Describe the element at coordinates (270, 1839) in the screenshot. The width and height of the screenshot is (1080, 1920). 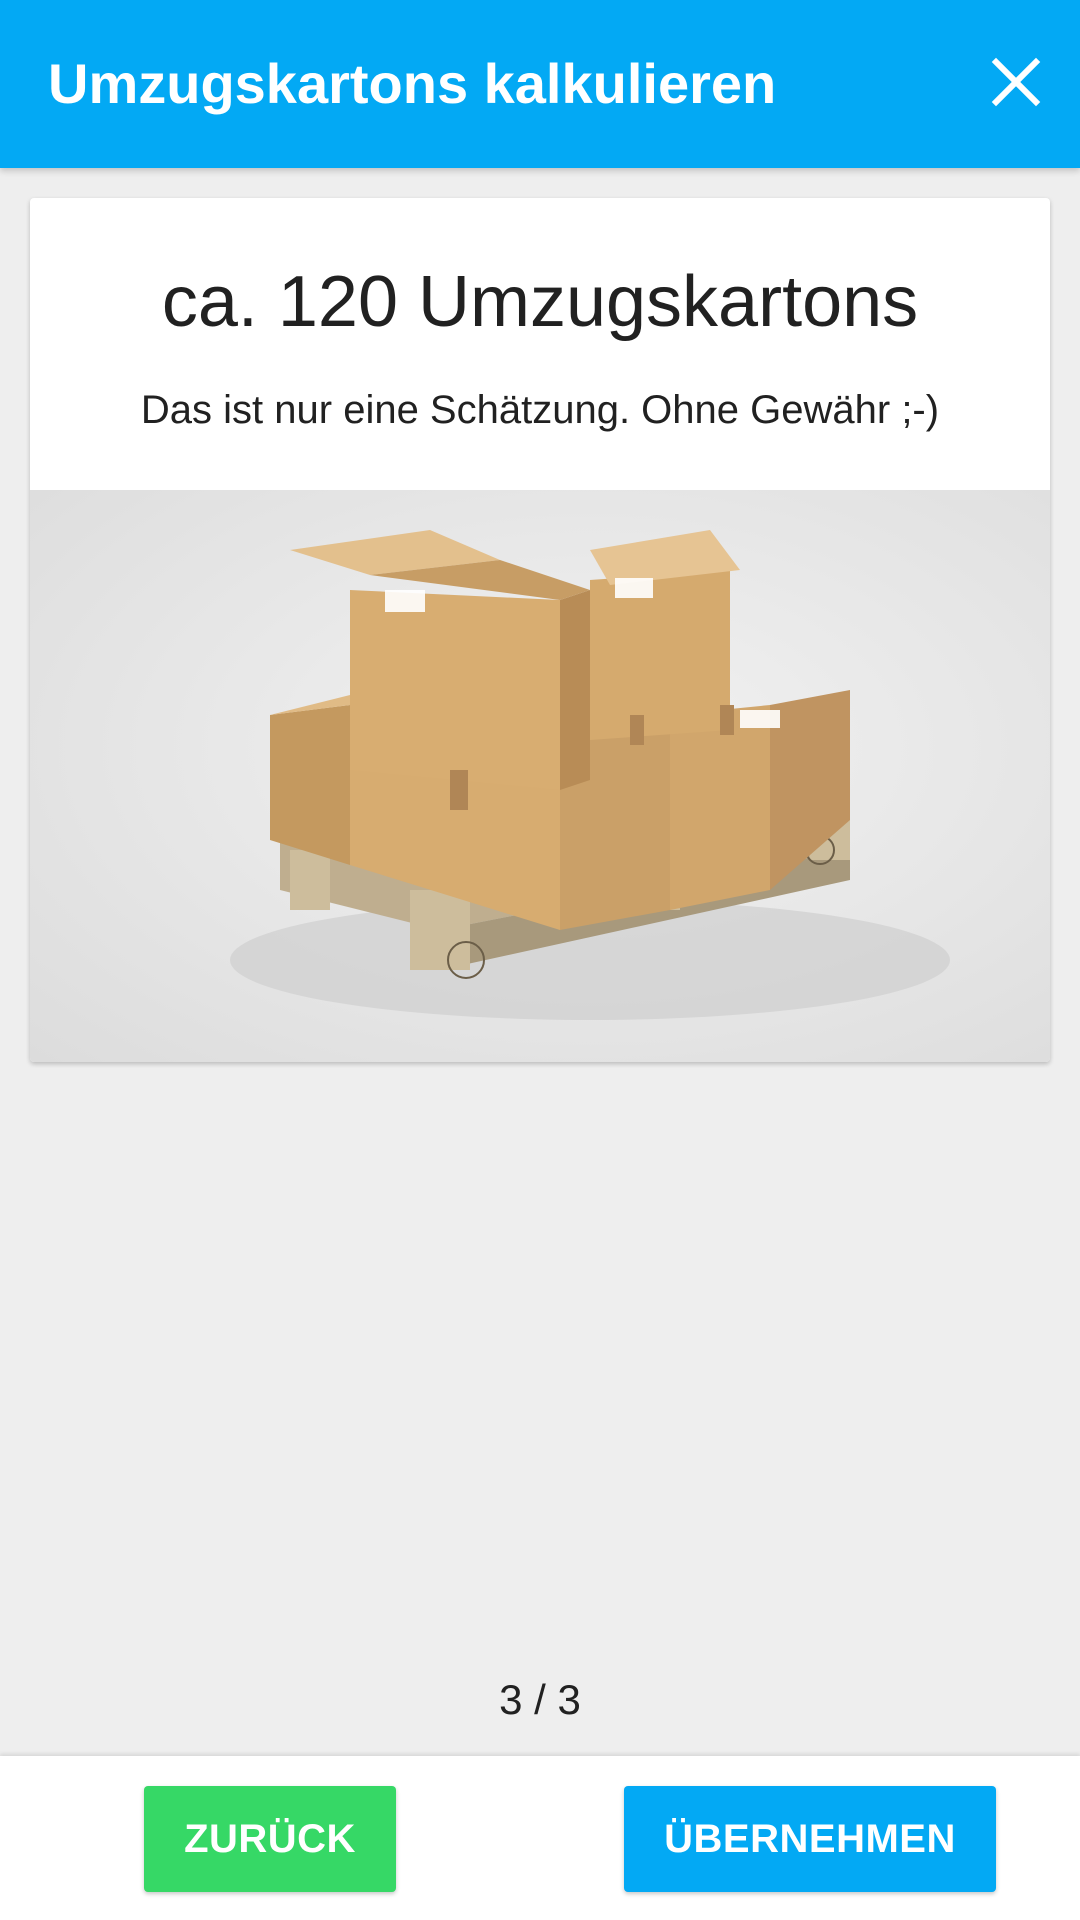
I see `back-button: ZURÜCK` at that location.